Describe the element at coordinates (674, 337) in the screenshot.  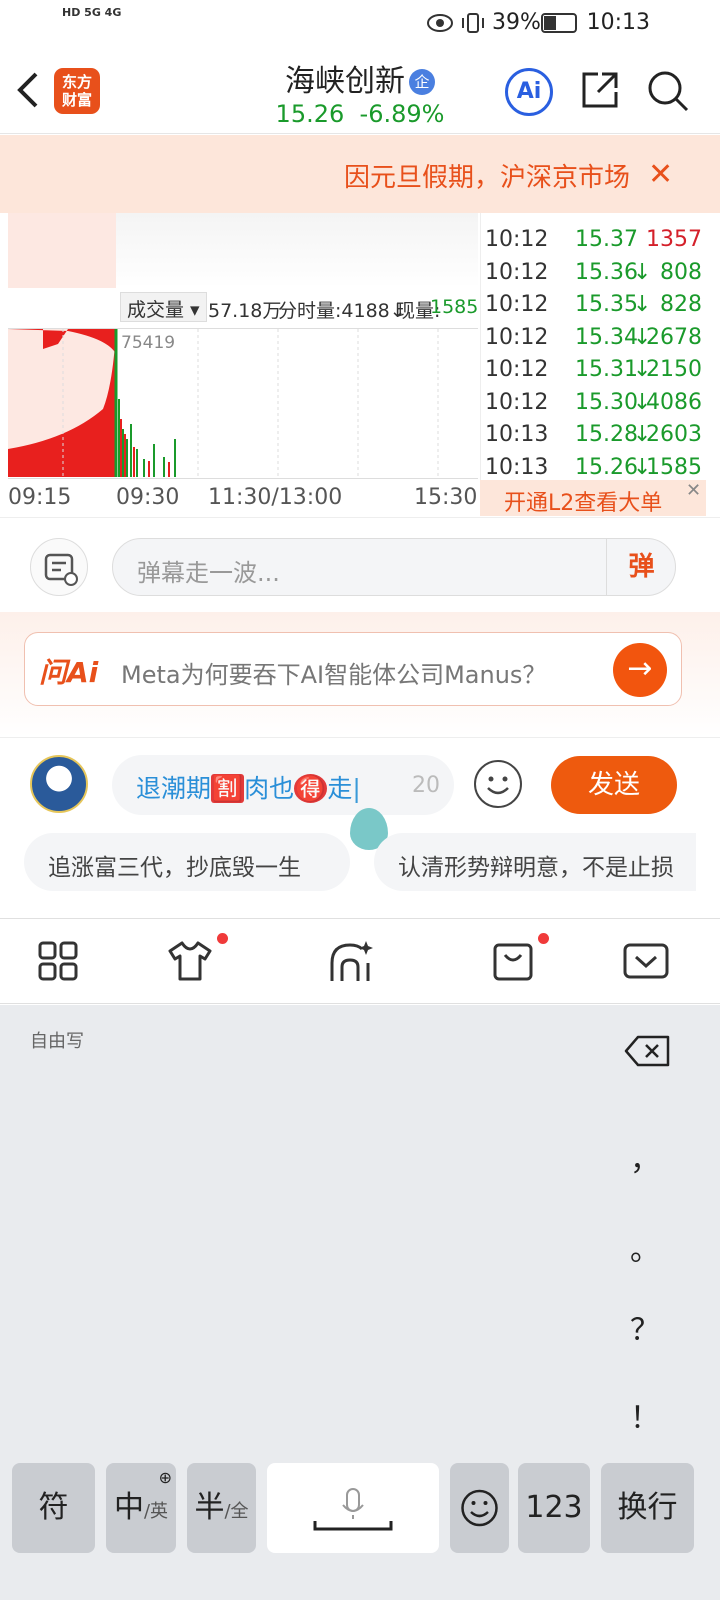
I see `tick-volume: 2678` at that location.